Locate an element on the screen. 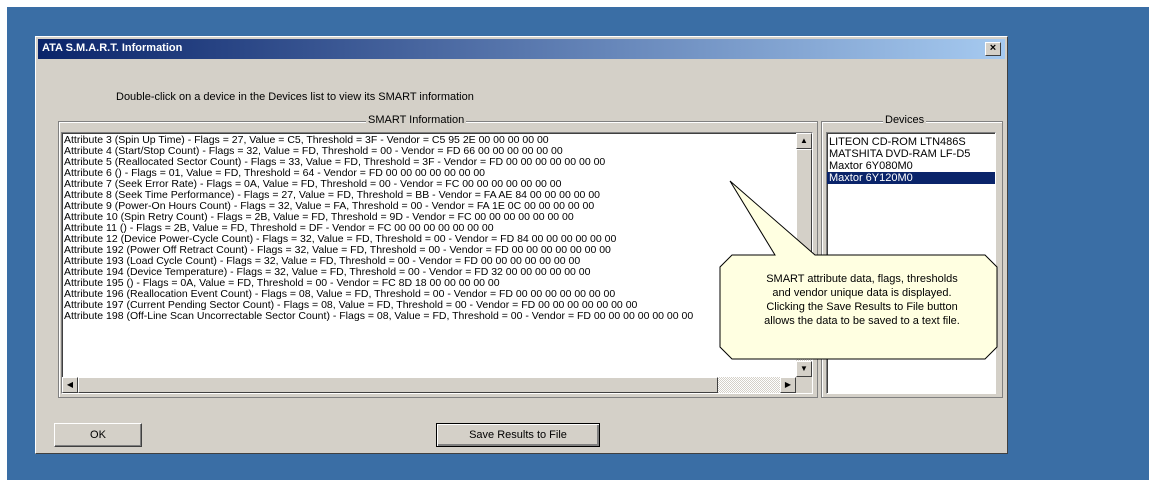 The image size is (1149, 480). close-icon: × is located at coordinates (993, 48).